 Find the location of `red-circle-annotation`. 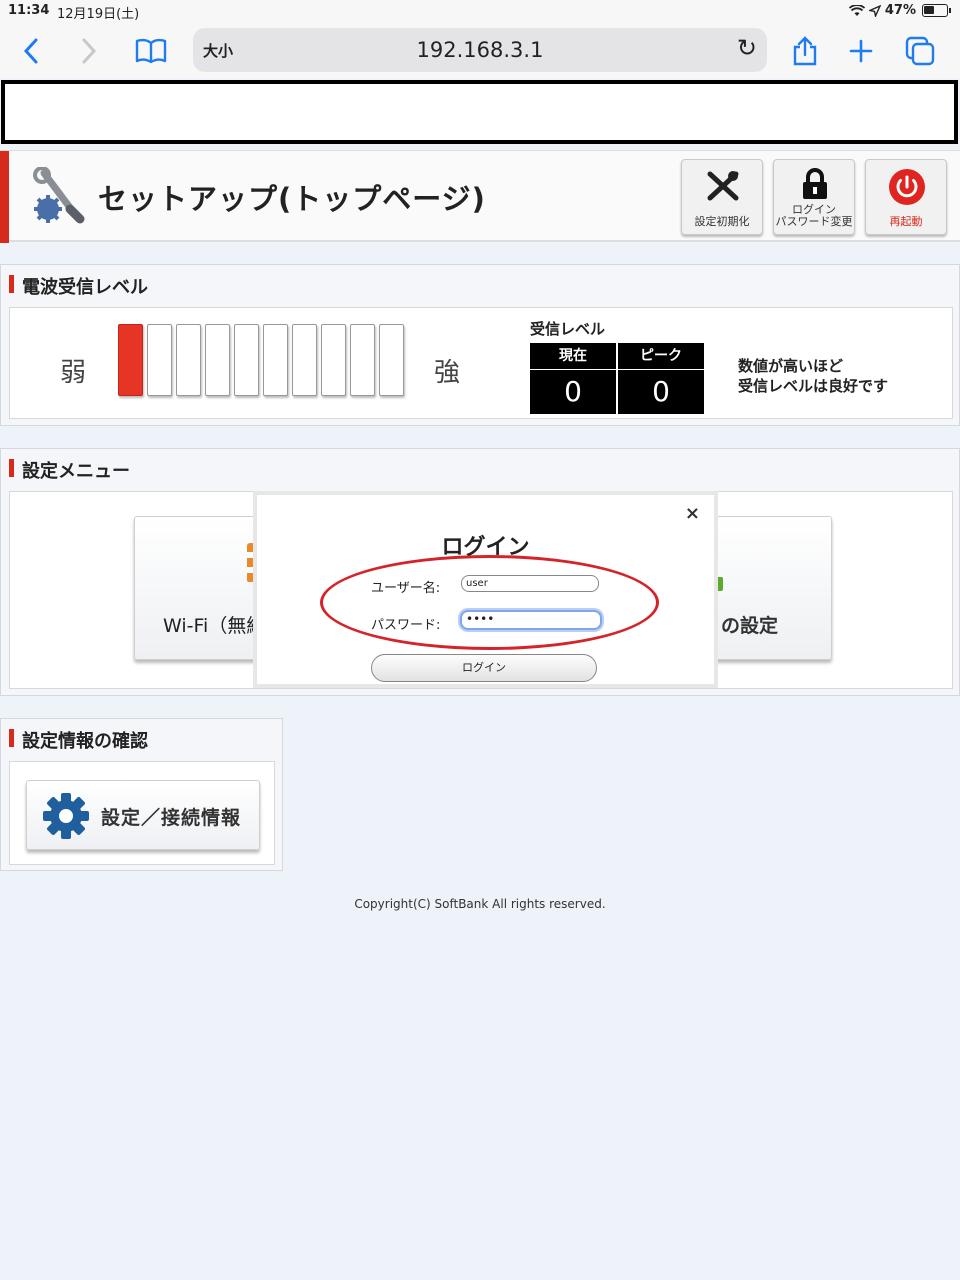

red-circle-annotation is located at coordinates (489, 602).